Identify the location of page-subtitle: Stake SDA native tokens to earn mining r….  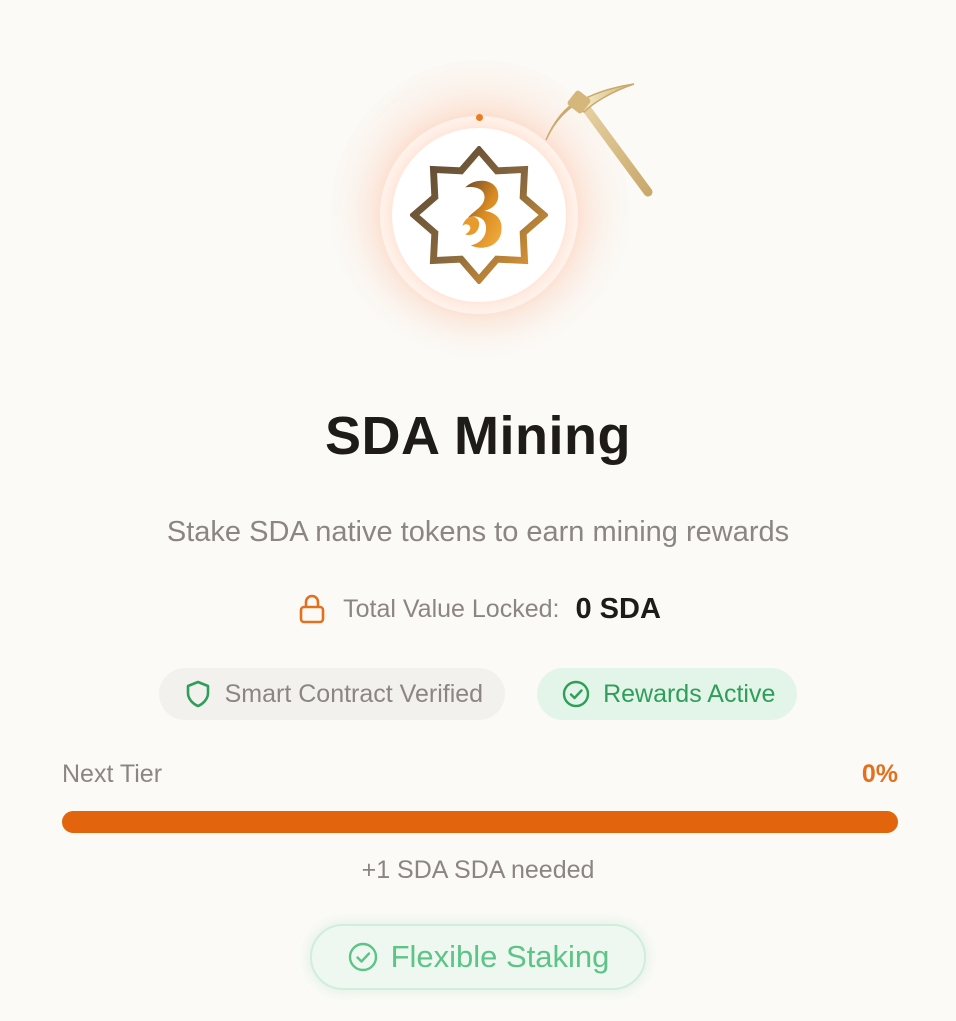
(478, 532).